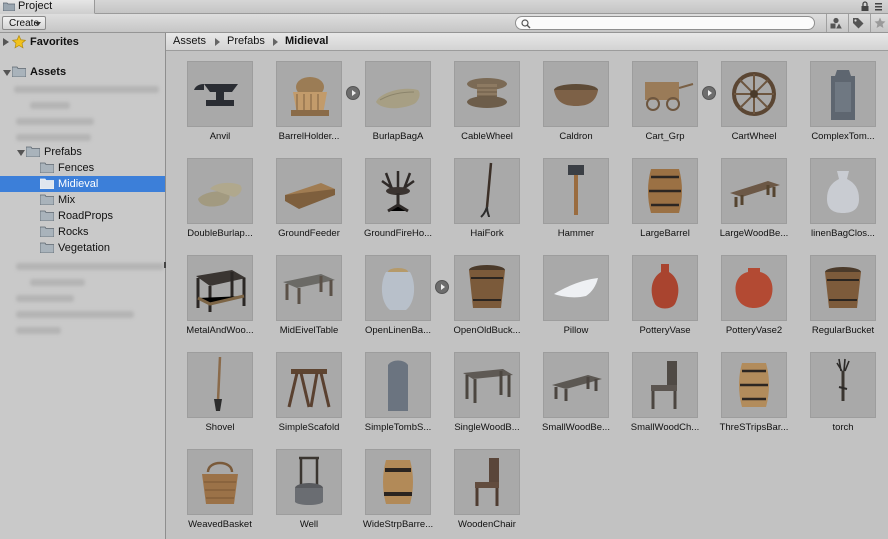  I want to click on asset-woodenchair: WoodenChair, so click(488, 486).